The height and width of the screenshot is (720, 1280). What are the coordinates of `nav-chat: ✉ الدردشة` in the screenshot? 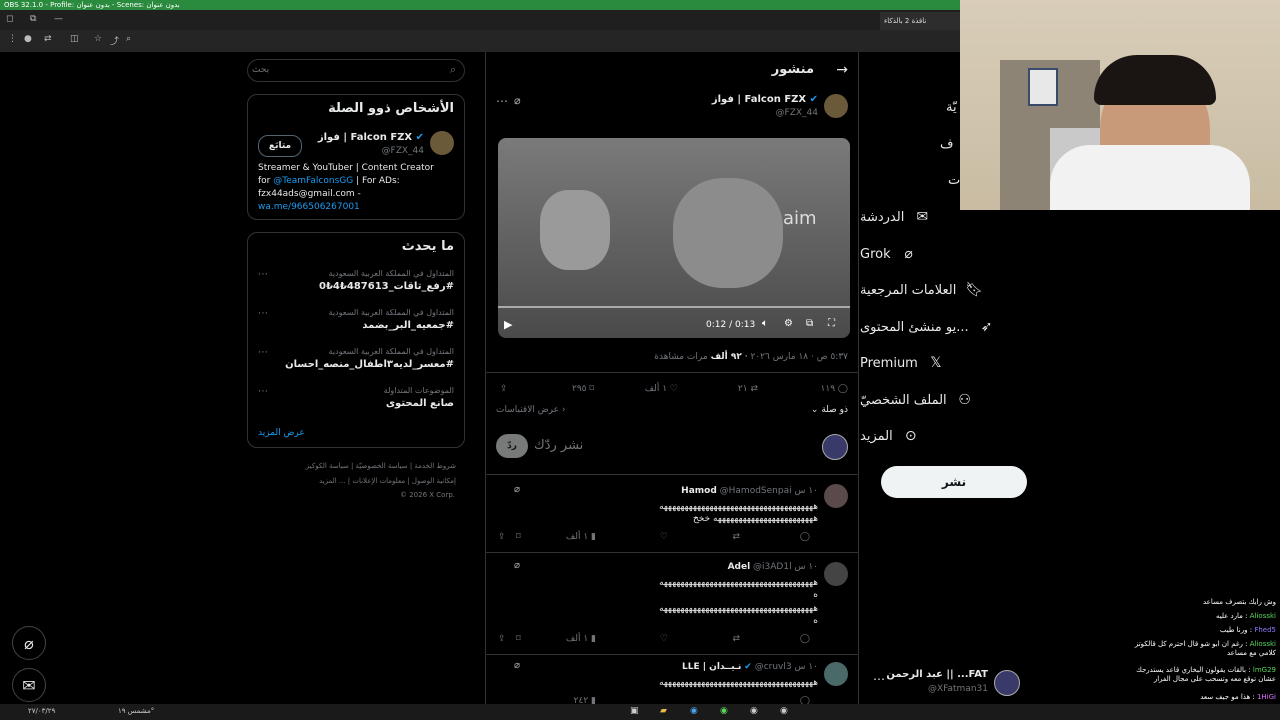 It's located at (940, 217).